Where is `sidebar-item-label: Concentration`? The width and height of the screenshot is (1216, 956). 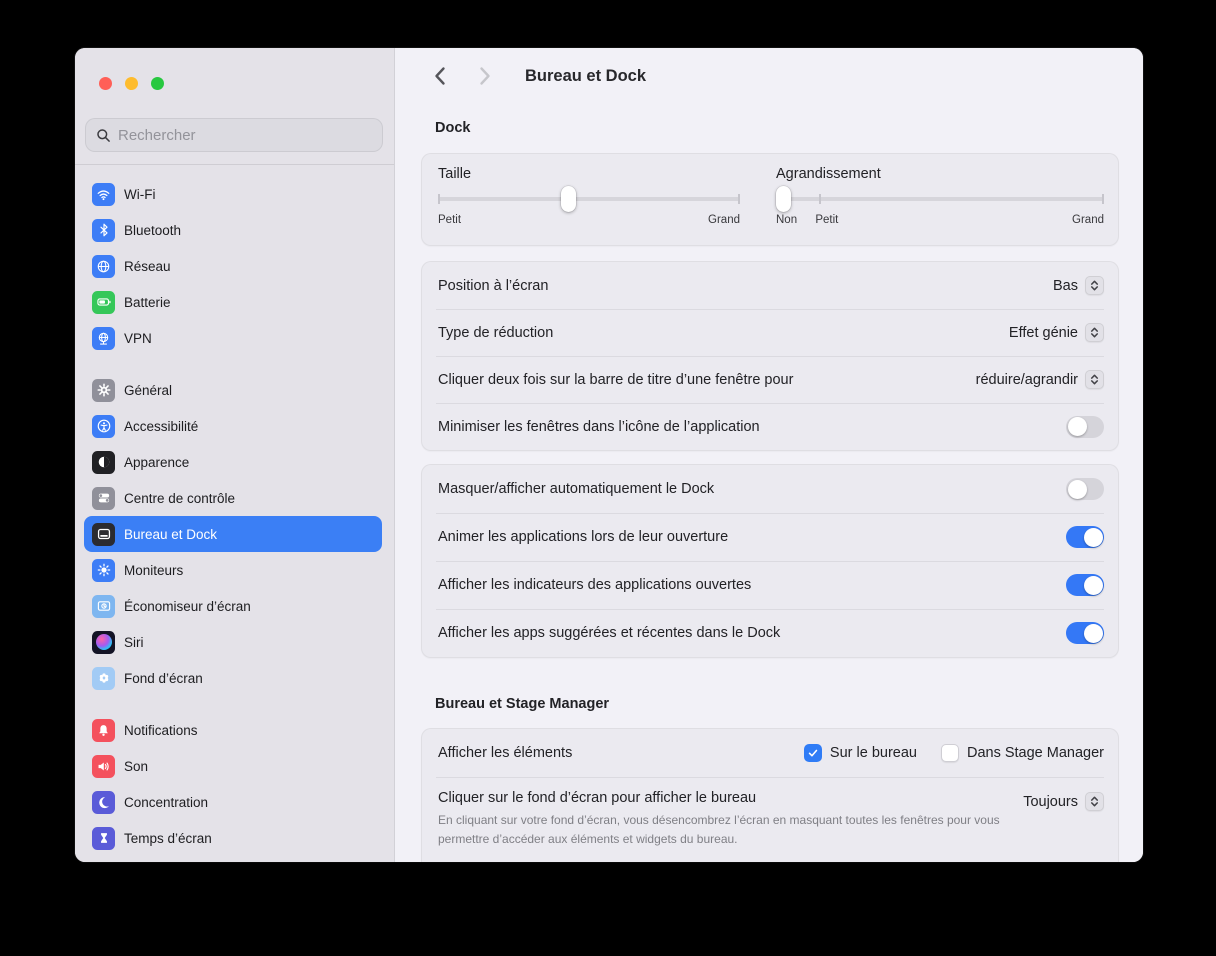 sidebar-item-label: Concentration is located at coordinates (166, 802).